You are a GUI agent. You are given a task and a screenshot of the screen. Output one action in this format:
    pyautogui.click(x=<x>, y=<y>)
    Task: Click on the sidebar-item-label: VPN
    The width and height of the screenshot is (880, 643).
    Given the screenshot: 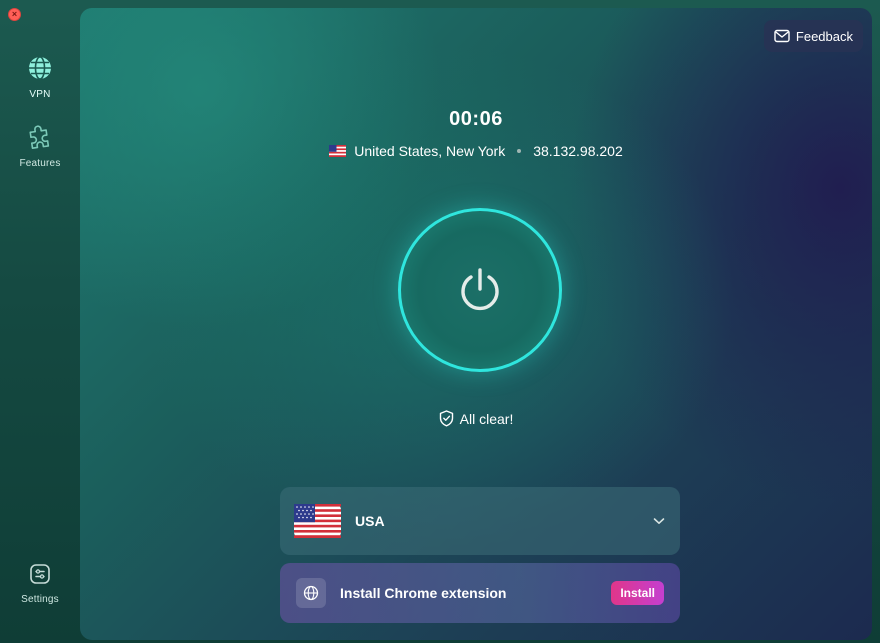 What is the action you would take?
    pyautogui.click(x=40, y=94)
    